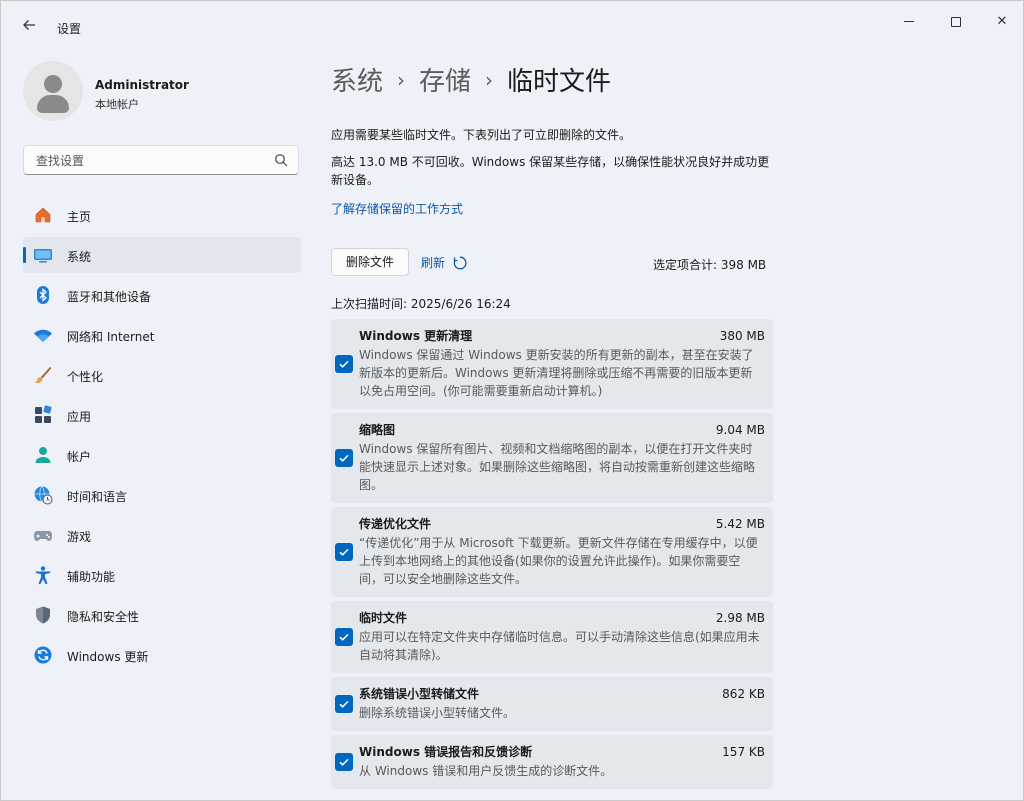 Image resolution: width=1024 pixels, height=801 pixels. What do you see at coordinates (85, 377) in the screenshot?
I see `sidebar-item-label: 个性化` at bounding box center [85, 377].